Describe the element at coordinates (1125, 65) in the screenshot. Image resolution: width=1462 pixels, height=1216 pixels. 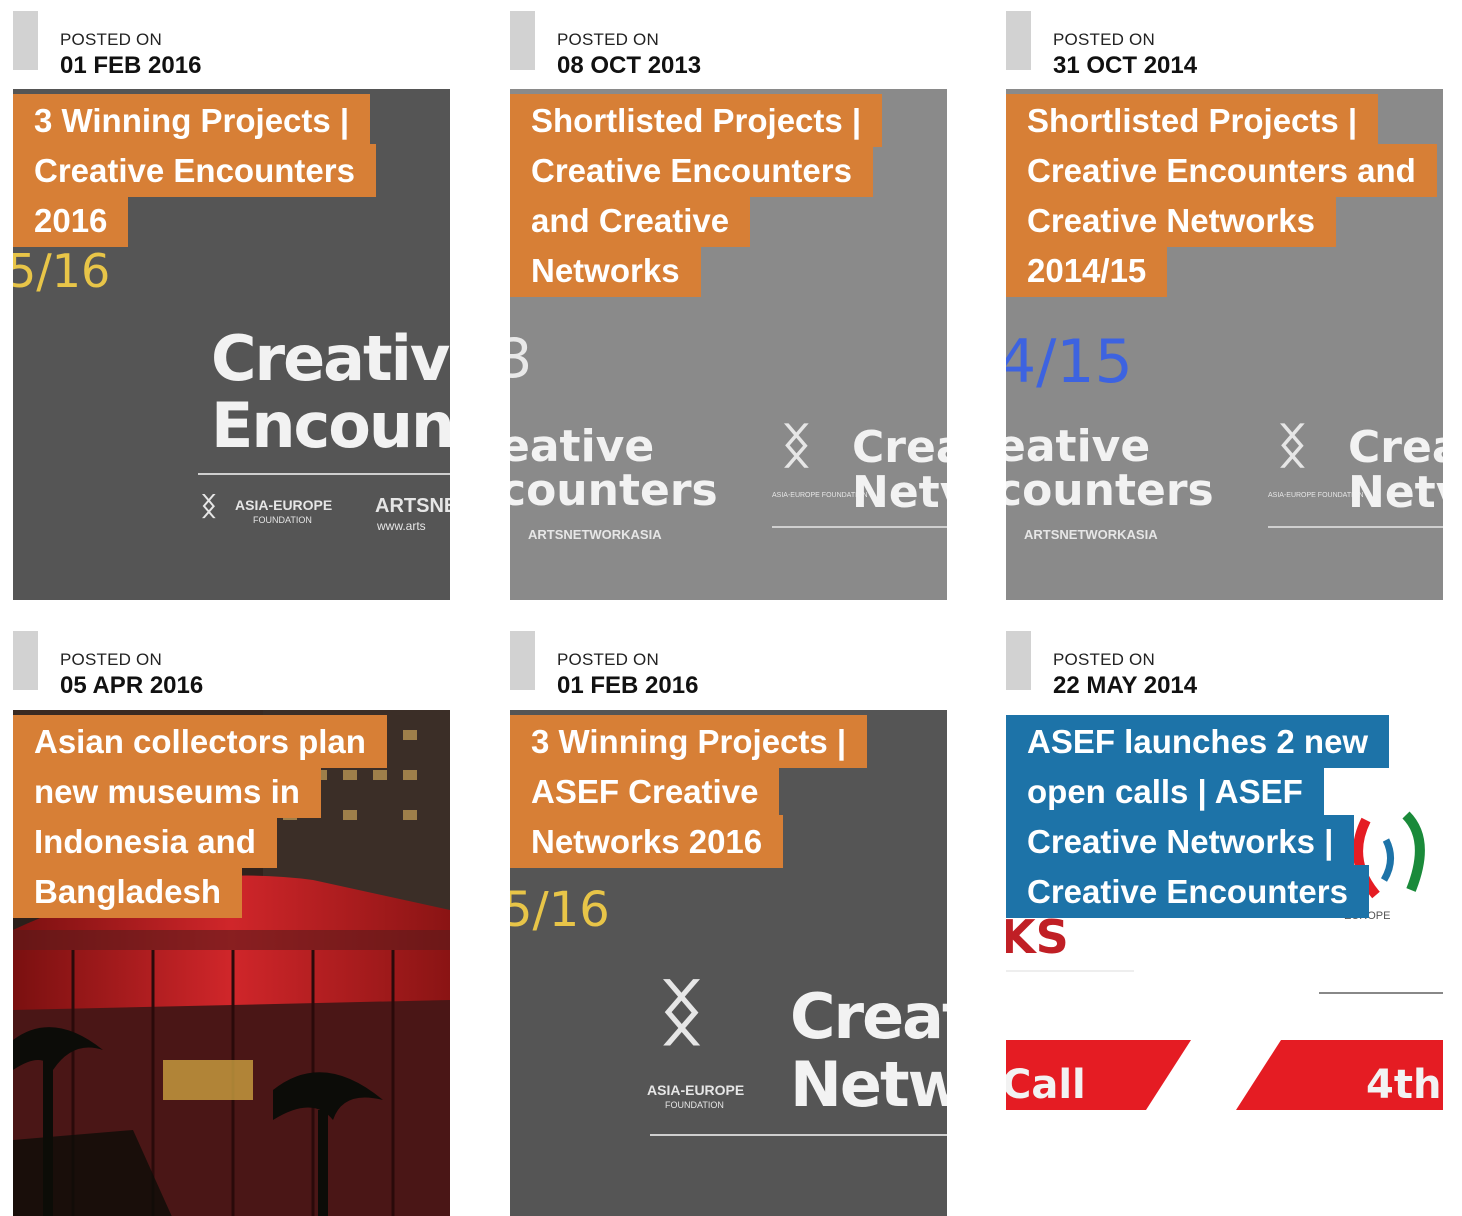
I see `post-date: 31 OCT 2014` at that location.